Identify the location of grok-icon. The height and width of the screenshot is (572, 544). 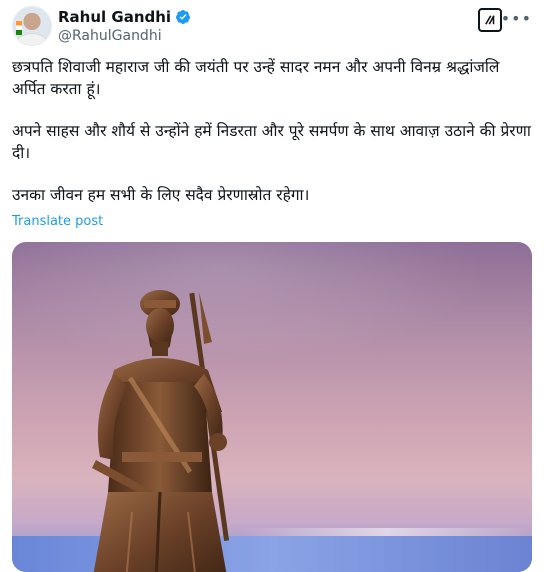
(490, 20).